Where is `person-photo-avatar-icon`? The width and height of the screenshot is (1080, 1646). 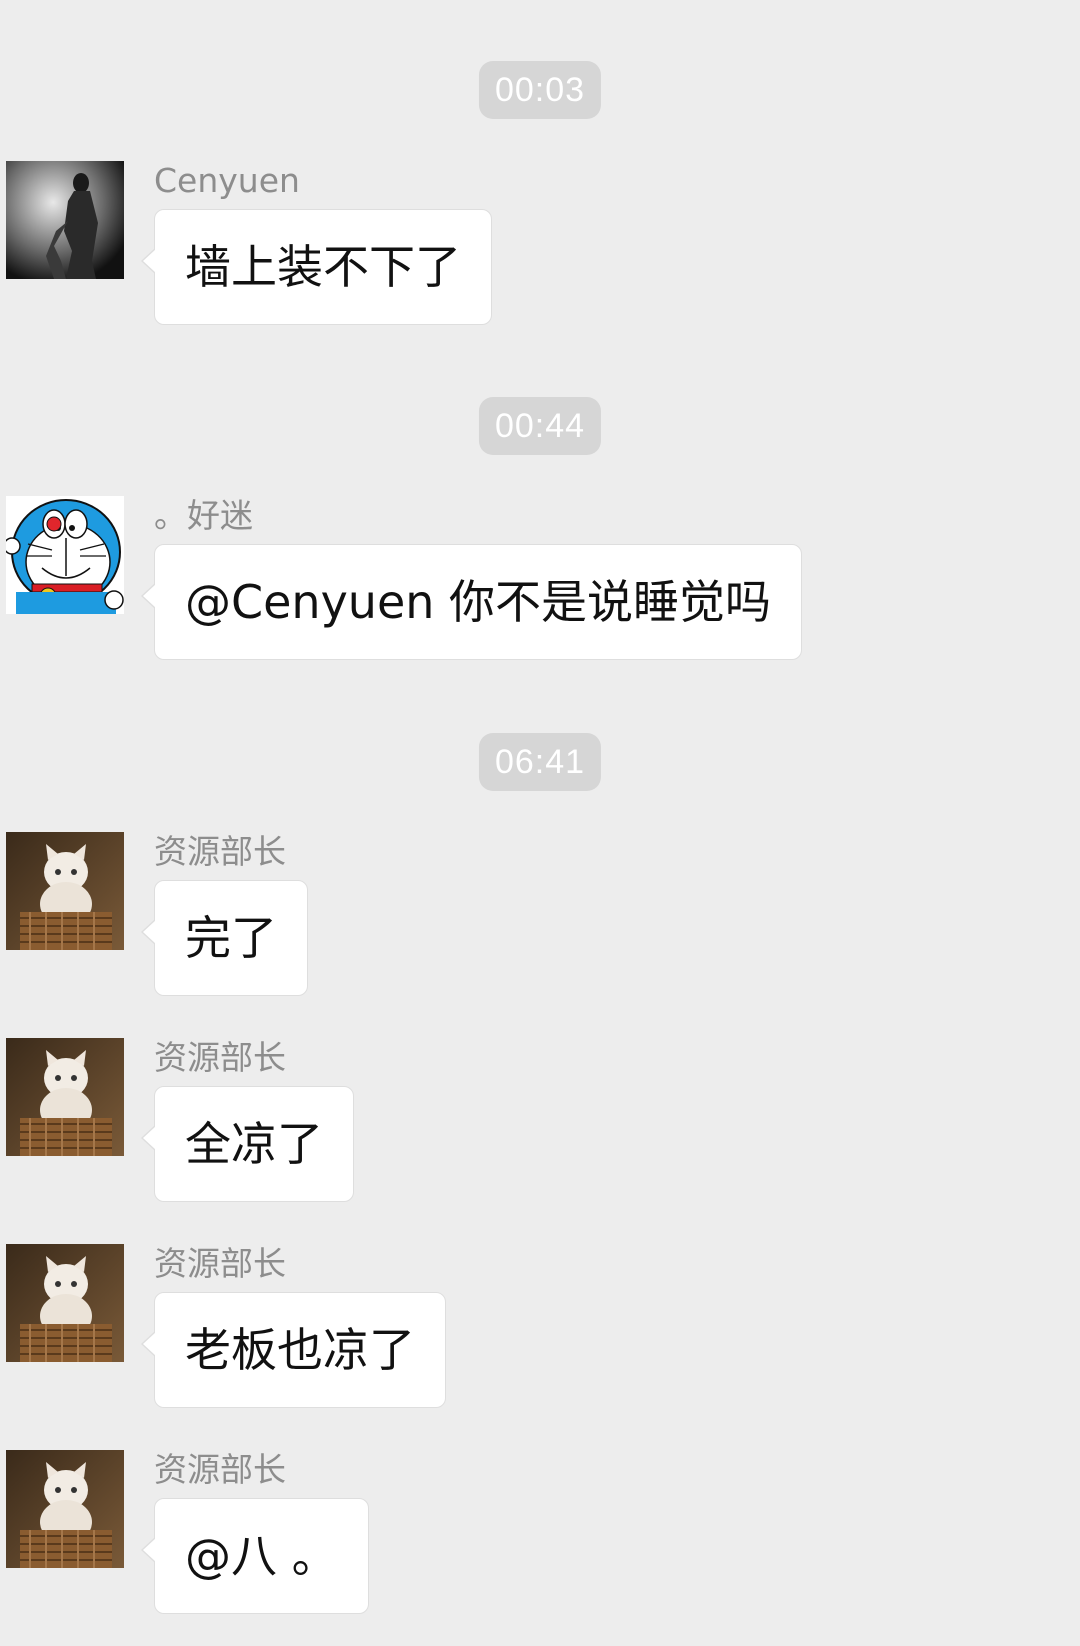
person-photo-avatar-icon is located at coordinates (65, 220).